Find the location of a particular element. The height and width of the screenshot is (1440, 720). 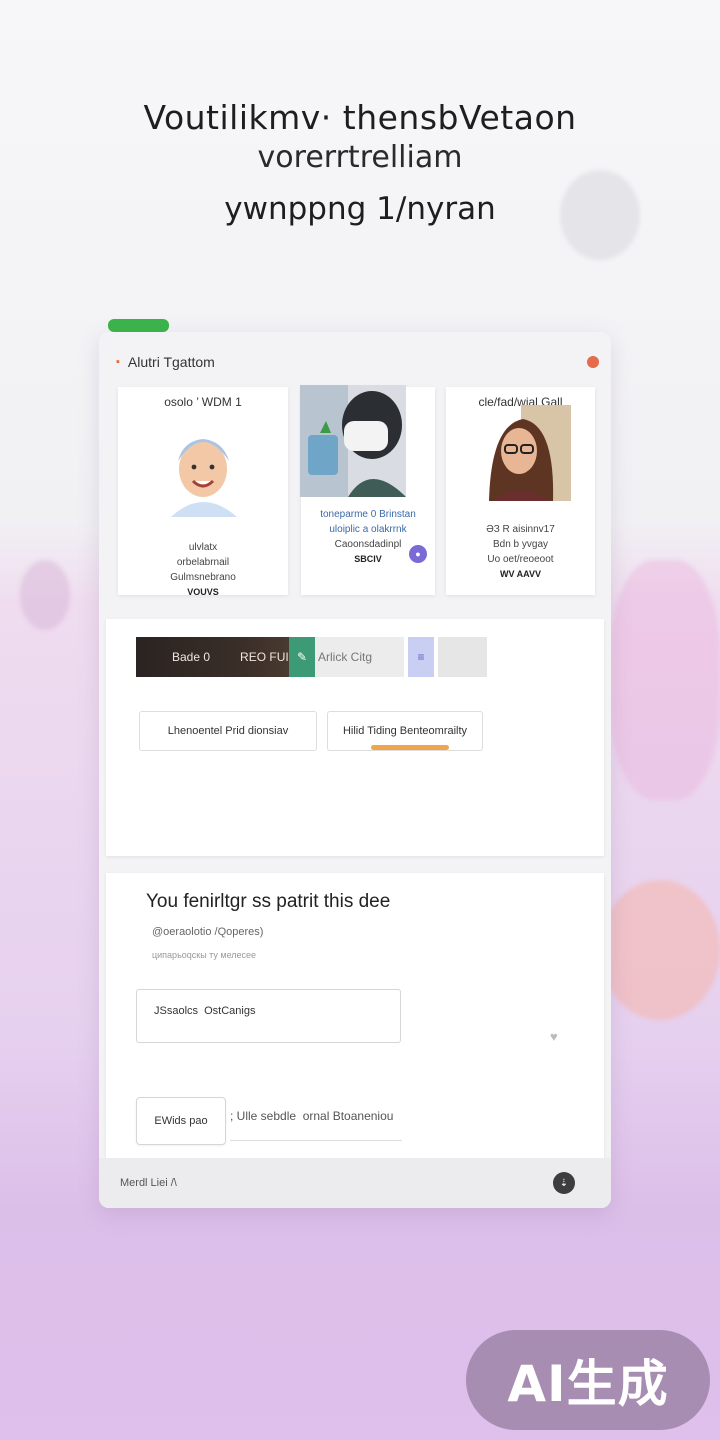

form-note: ципарьоqскы ту мелесее is located at coordinates (204, 955).